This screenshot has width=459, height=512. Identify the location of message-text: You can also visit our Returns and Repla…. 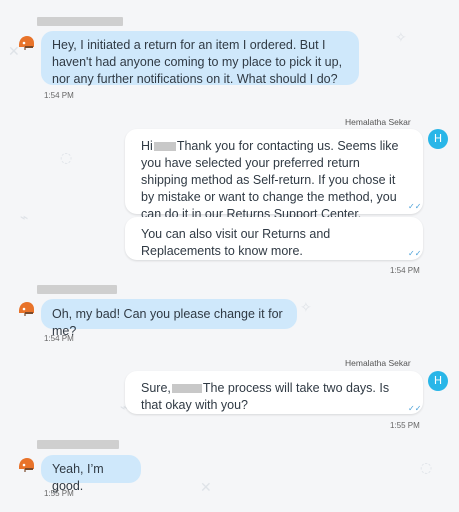
(236, 242).